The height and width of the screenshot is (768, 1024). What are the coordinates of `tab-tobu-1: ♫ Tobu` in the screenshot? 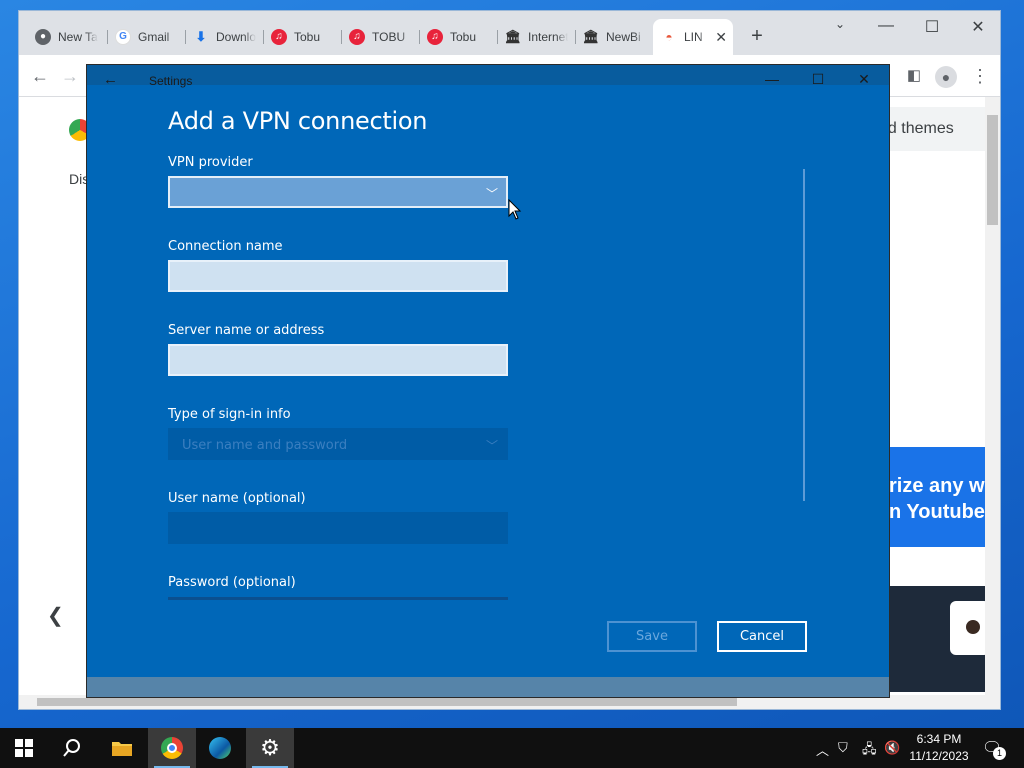 It's located at (302, 36).